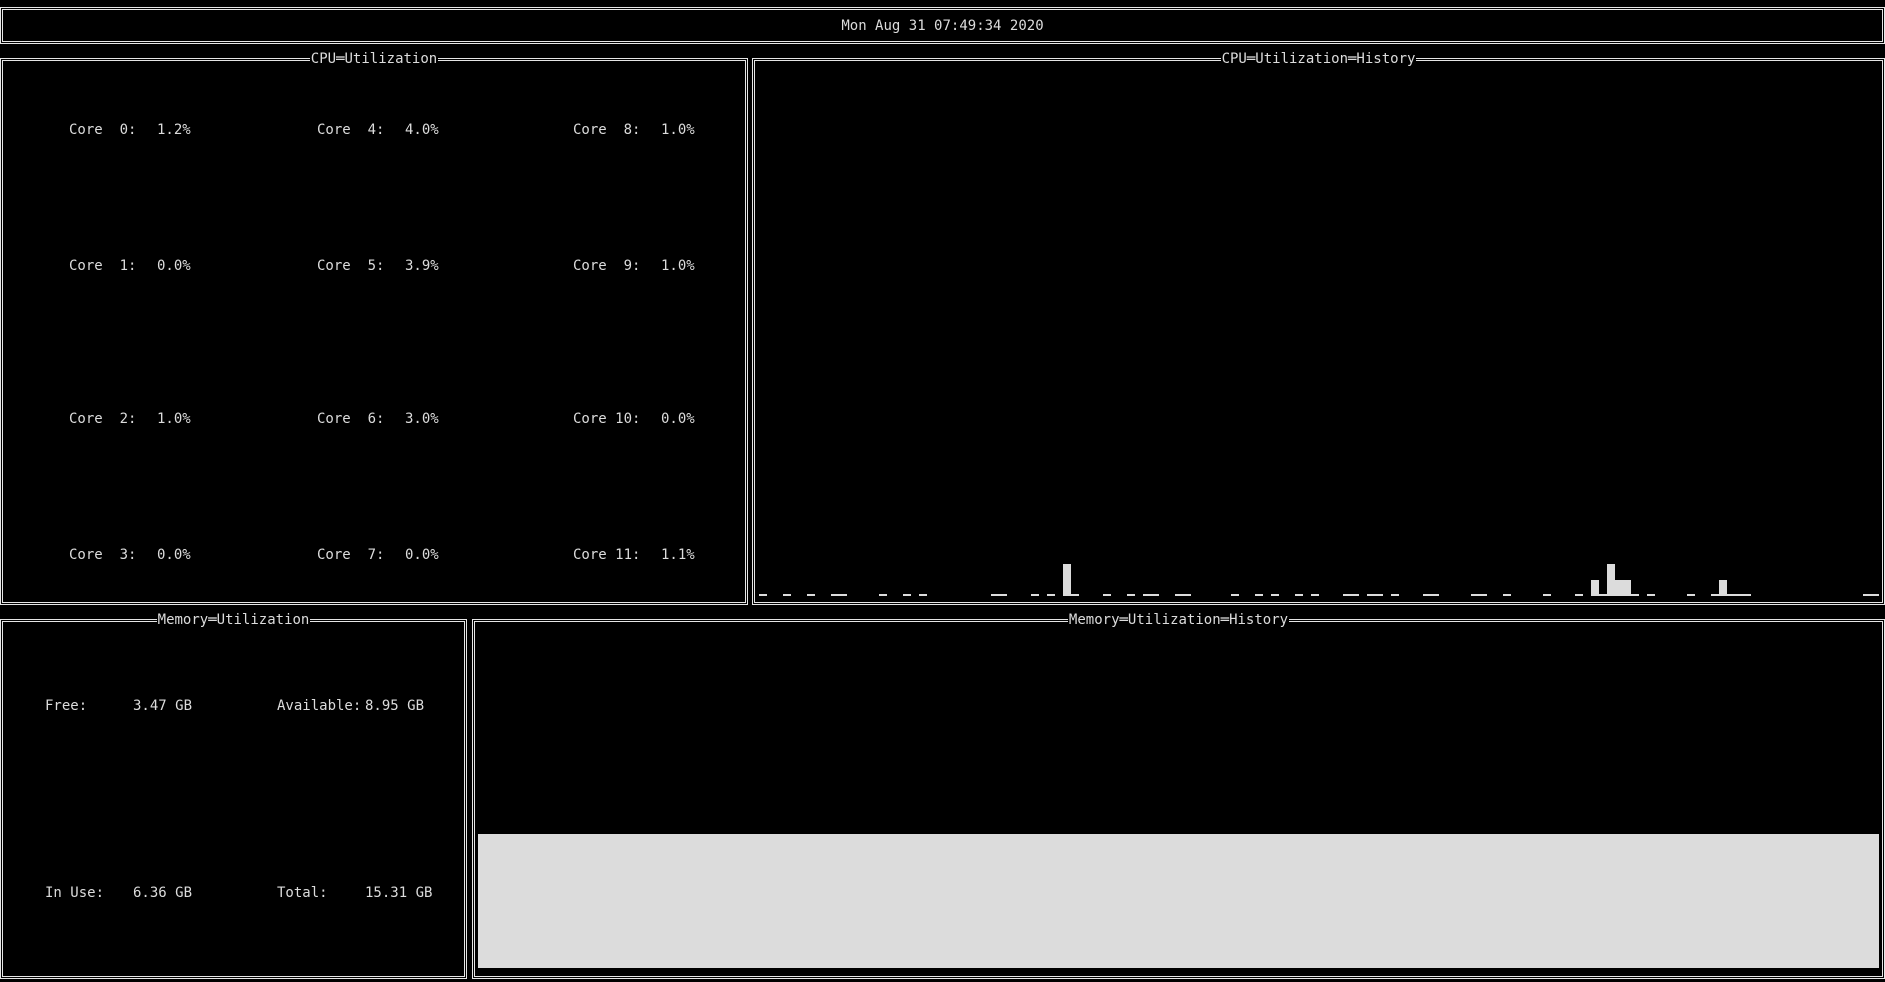 The width and height of the screenshot is (1885, 982). Describe the element at coordinates (302, 893) in the screenshot. I see `total-label: Total:` at that location.